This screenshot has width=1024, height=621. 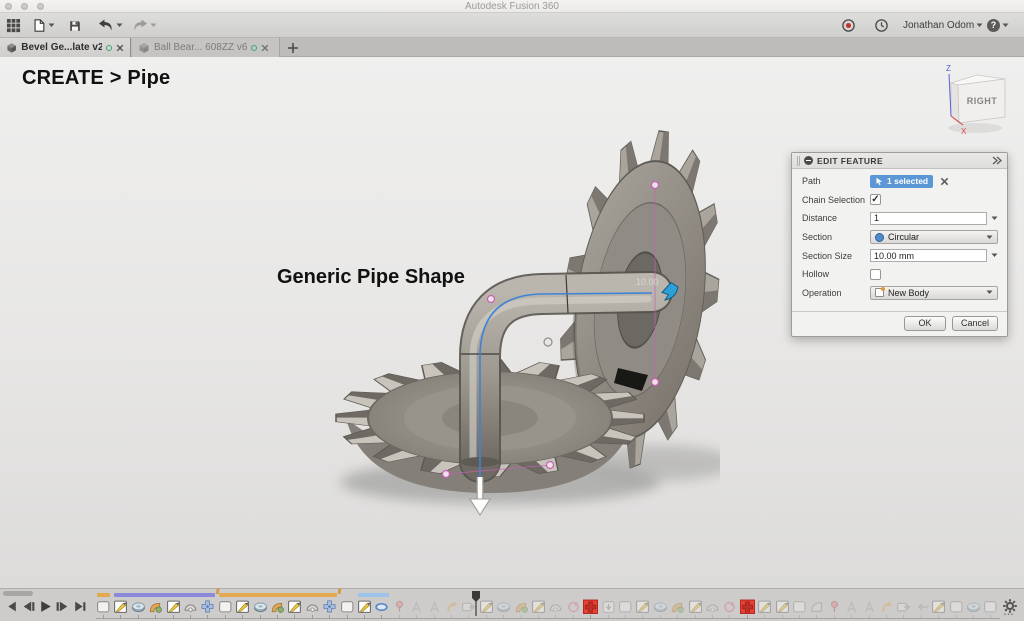 What do you see at coordinates (921, 609) in the screenshot?
I see `timeline-item-leftArrow` at bounding box center [921, 609].